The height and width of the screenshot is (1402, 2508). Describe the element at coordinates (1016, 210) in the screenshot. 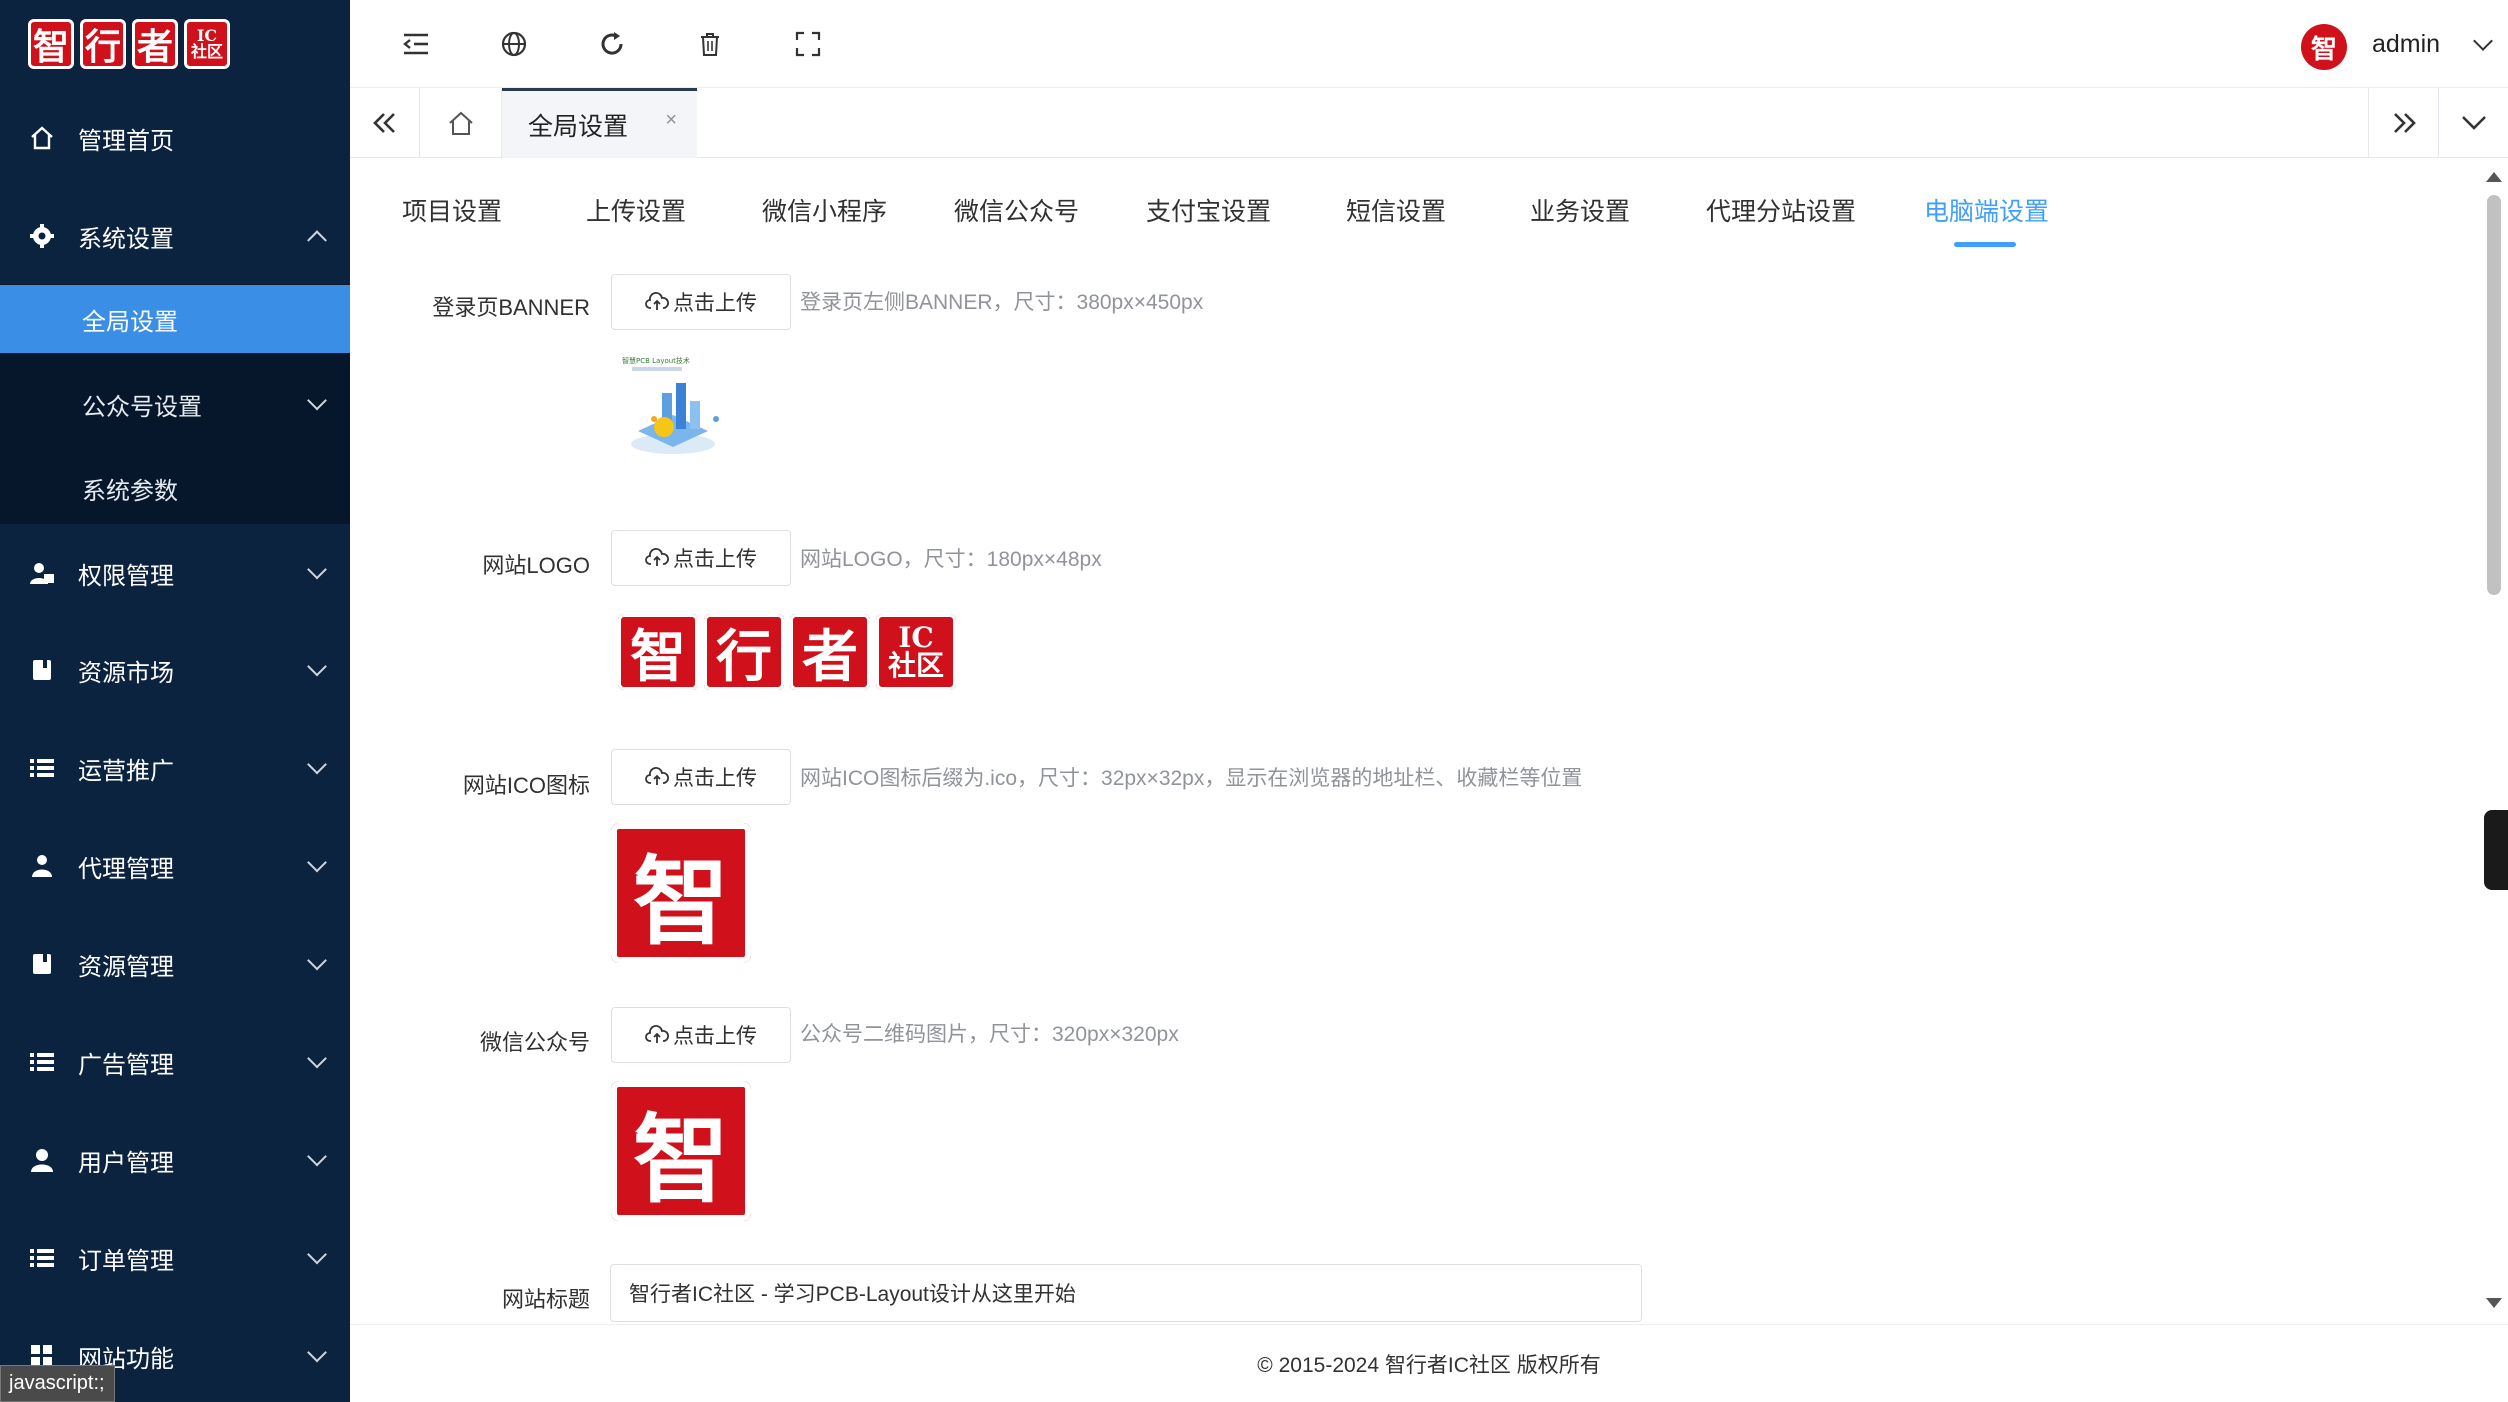

I see `tab-wechat-official: 微信公众号` at that location.